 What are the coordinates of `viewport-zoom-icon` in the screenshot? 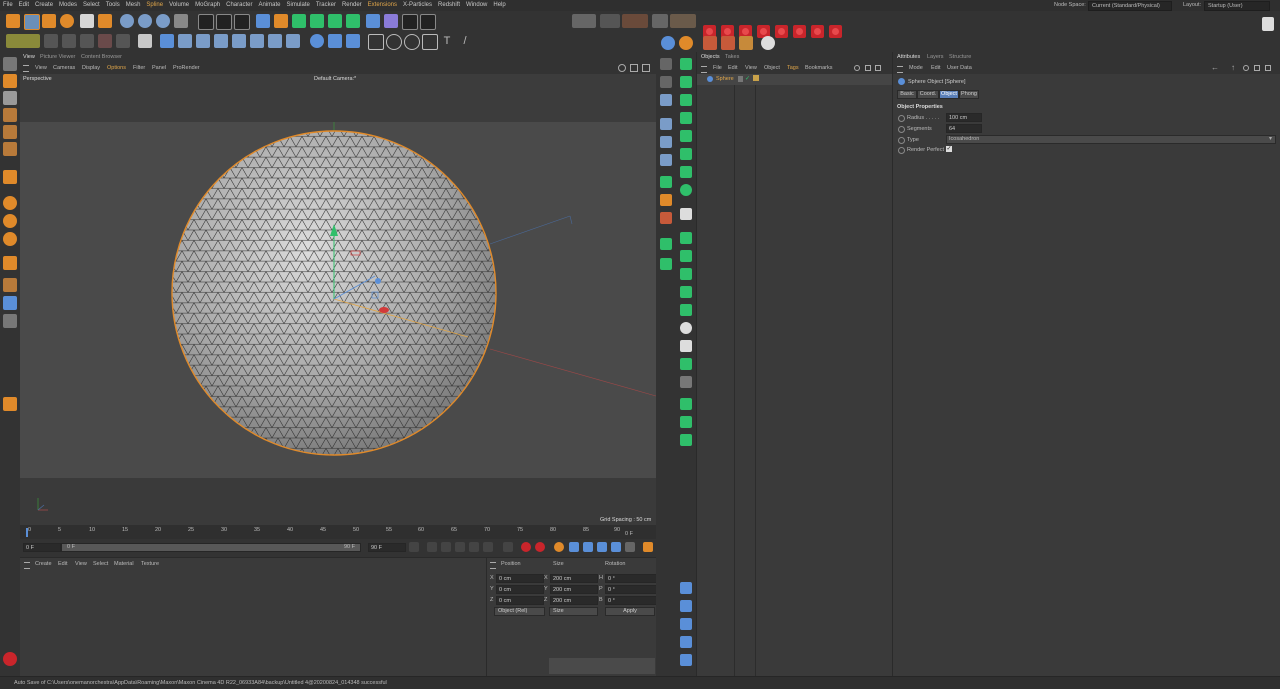 It's located at (634, 68).